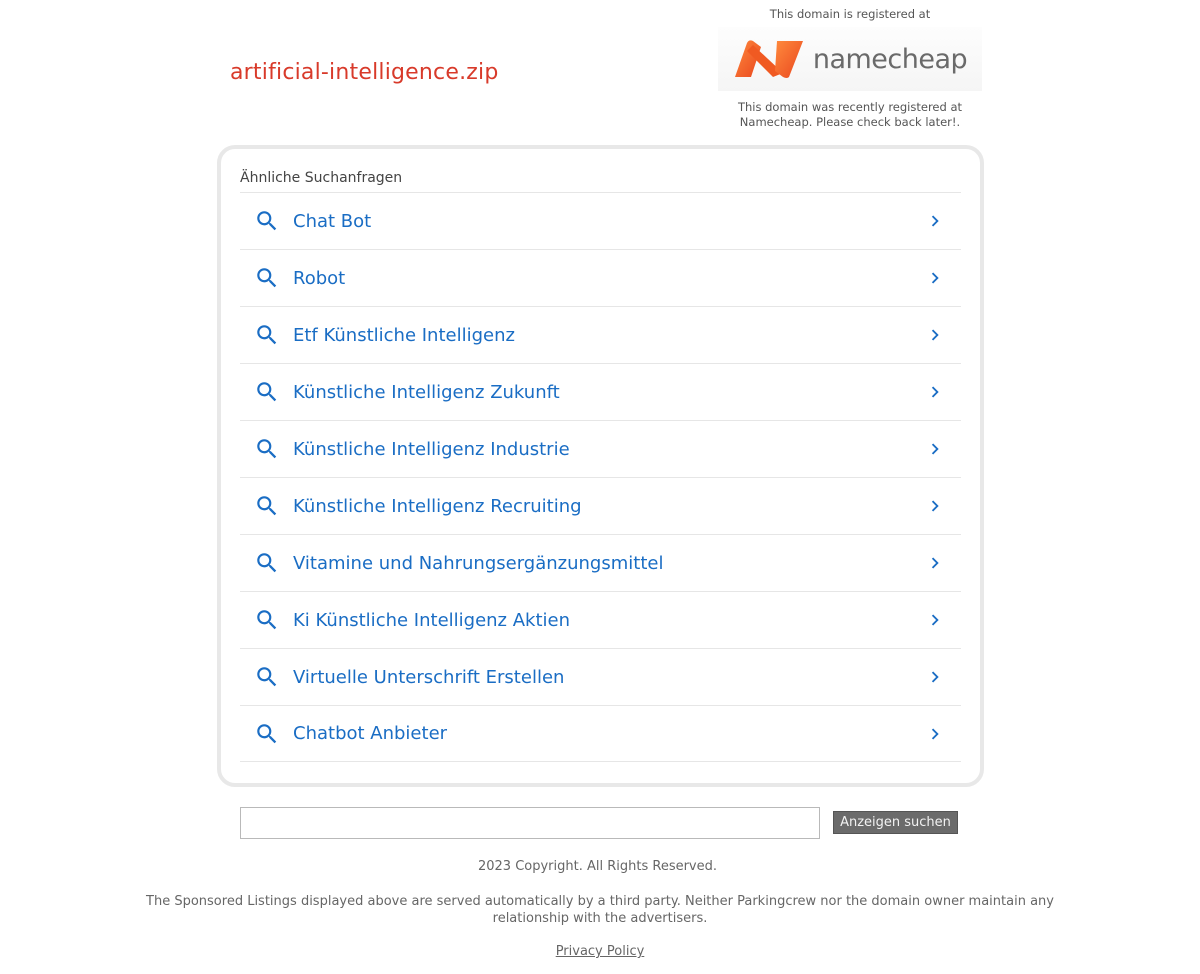 This screenshot has width=1200, height=974. What do you see at coordinates (428, 677) in the screenshot?
I see `related-search-label: Virtuelle Unterschrift Erstellen` at bounding box center [428, 677].